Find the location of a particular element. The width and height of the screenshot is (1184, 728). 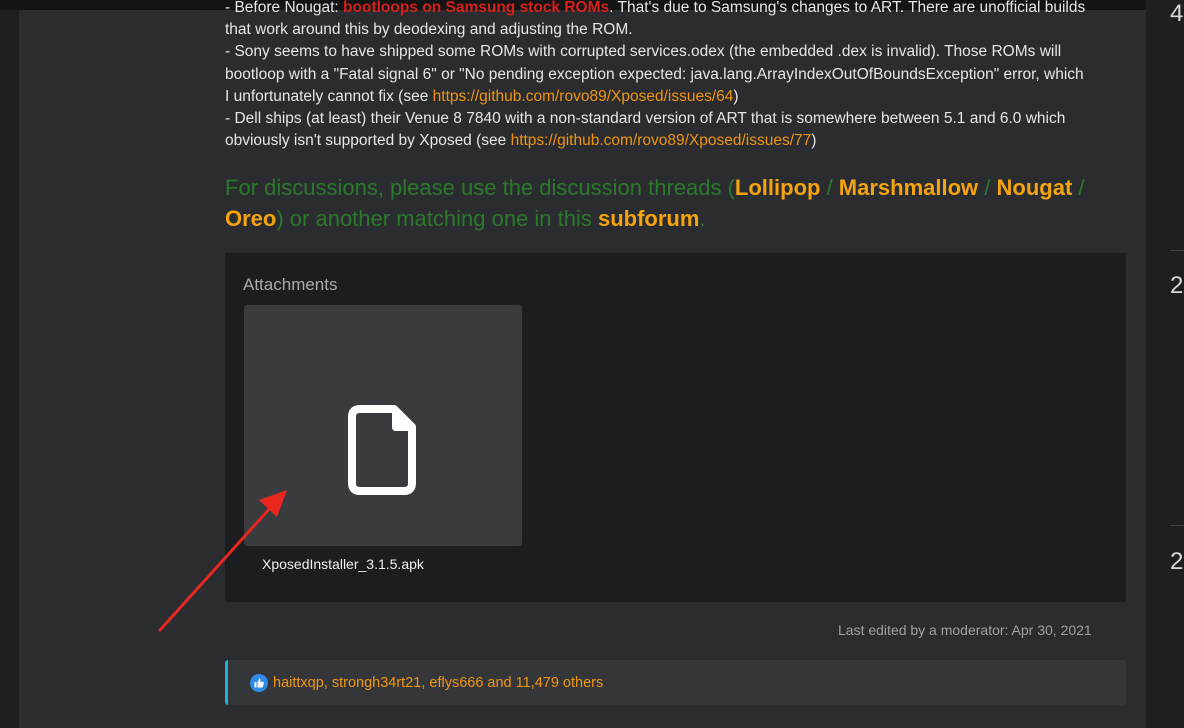

lollipop-link: Lollipop is located at coordinates (778, 187).